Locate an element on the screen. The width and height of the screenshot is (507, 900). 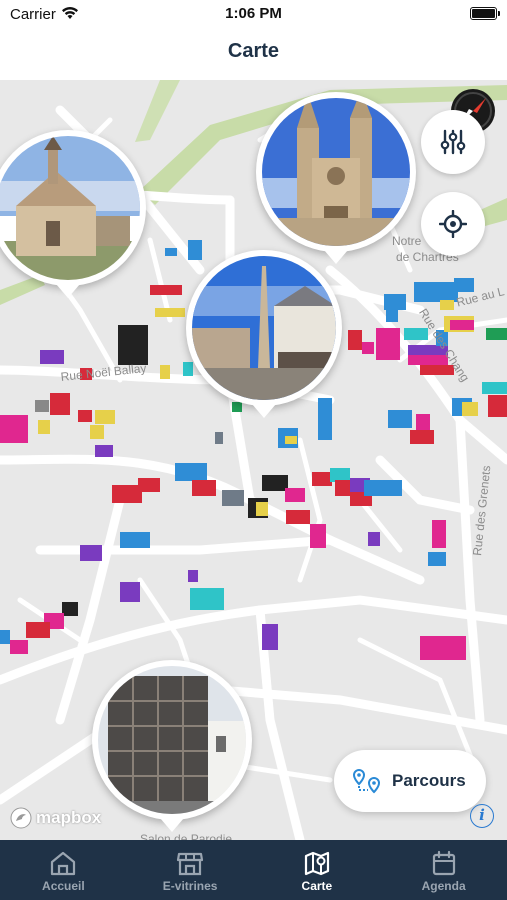
parcours-button: Parcours is located at coordinates (410, 781).